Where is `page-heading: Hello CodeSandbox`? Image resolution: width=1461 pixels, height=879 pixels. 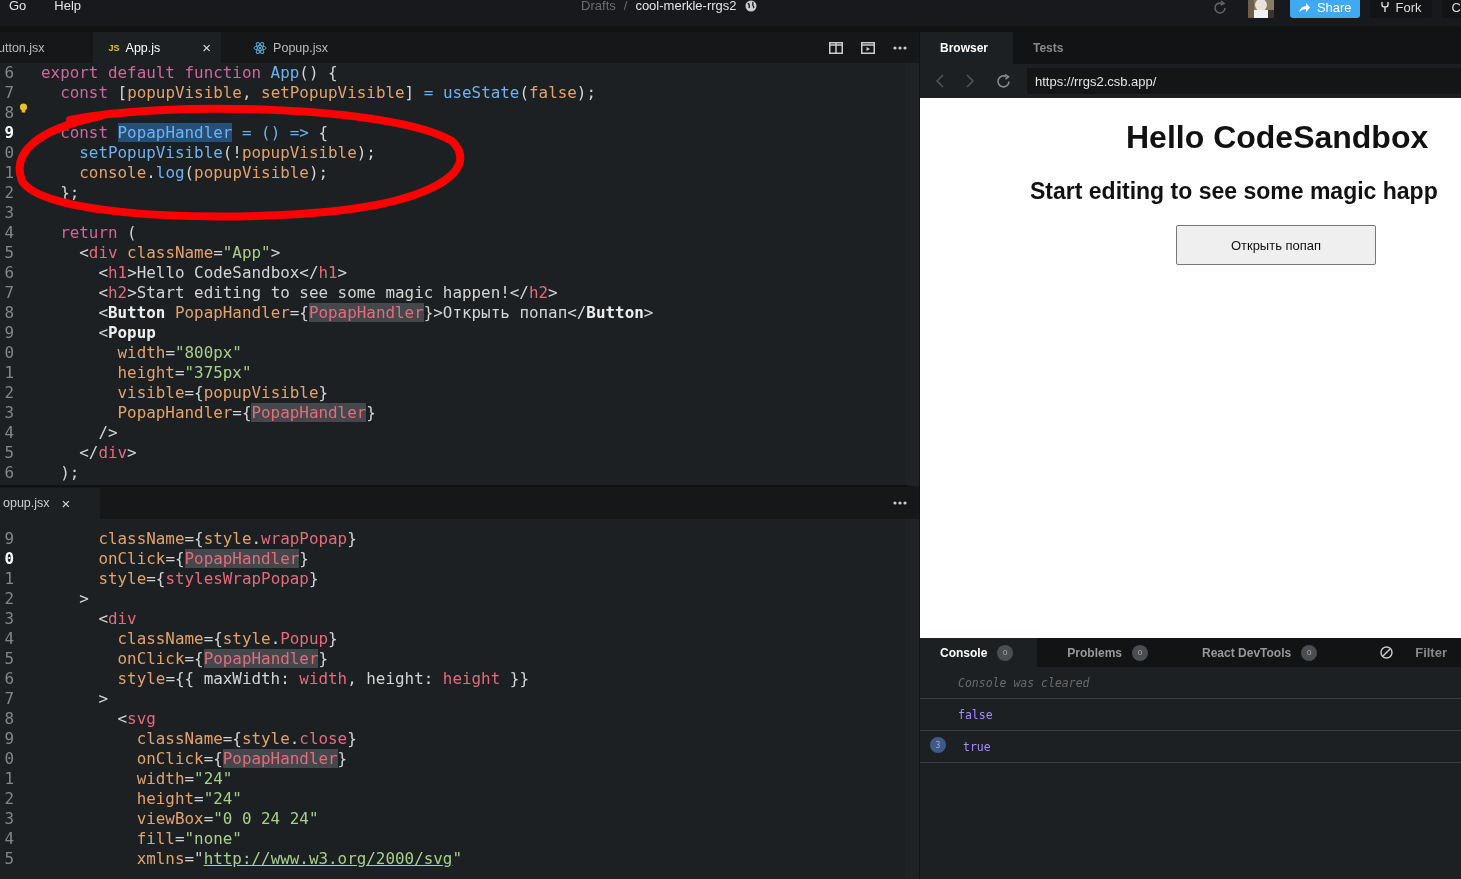 page-heading: Hello CodeSandbox is located at coordinates (1278, 137).